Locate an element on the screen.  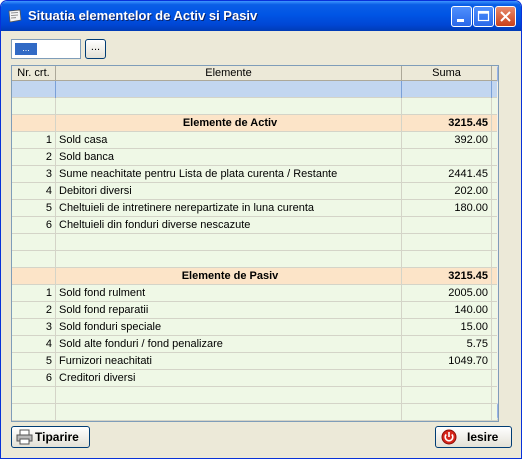
chevron-up-icon is located at coordinates (498, 74).